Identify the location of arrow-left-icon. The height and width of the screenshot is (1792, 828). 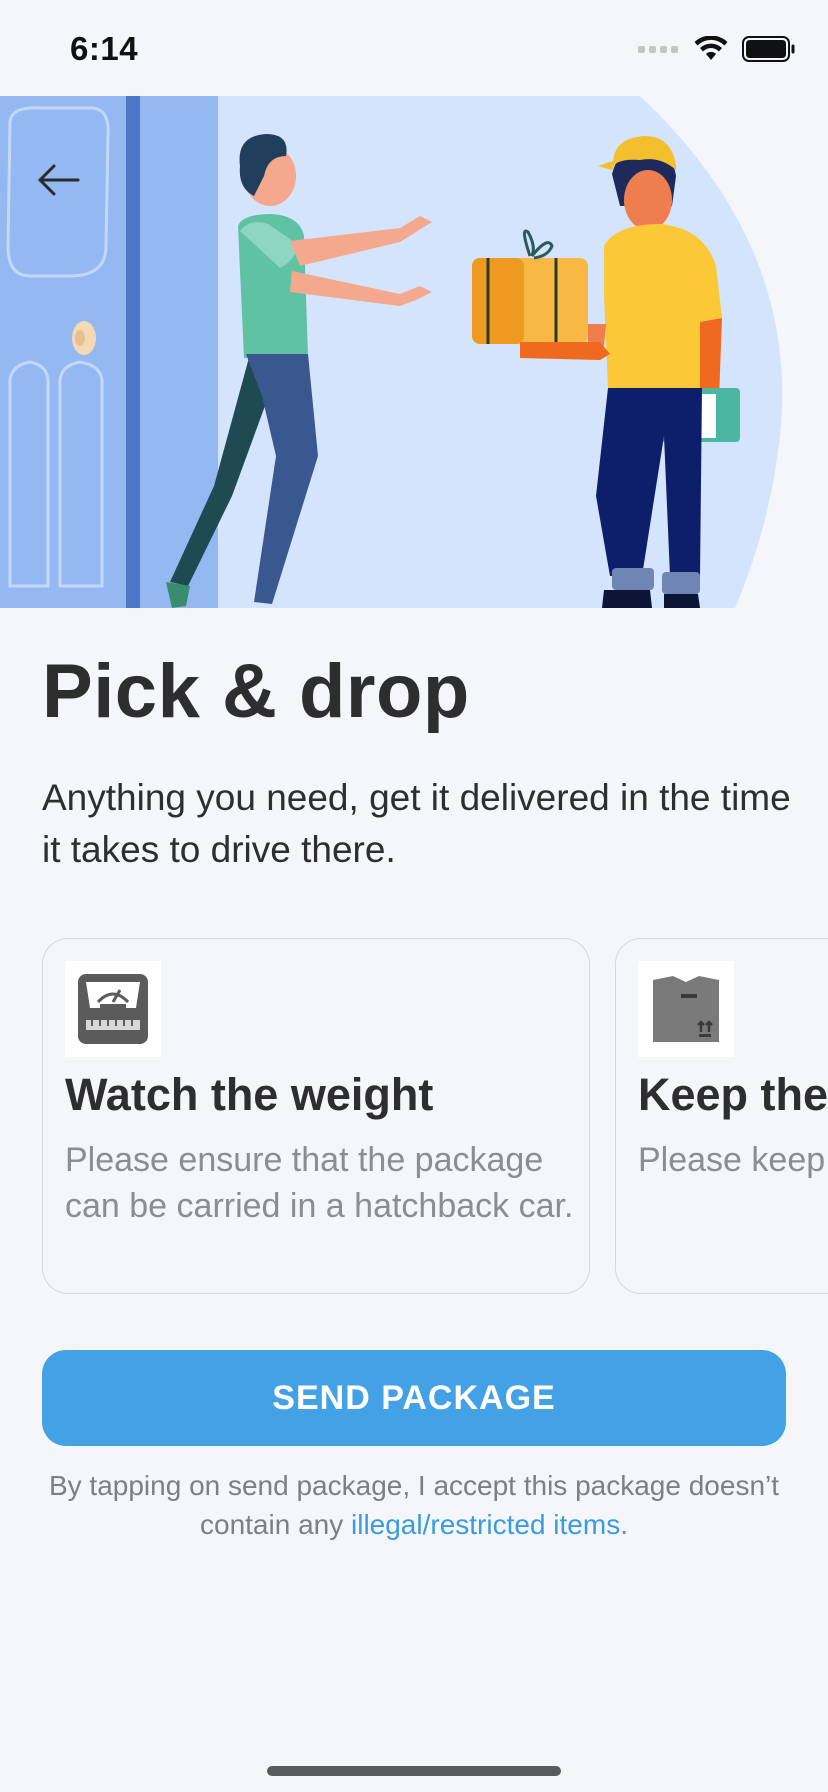
(59, 180).